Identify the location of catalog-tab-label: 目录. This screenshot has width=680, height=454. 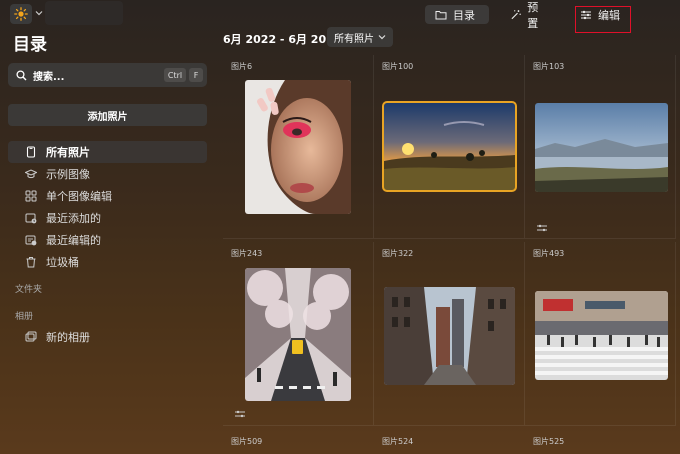
(464, 15).